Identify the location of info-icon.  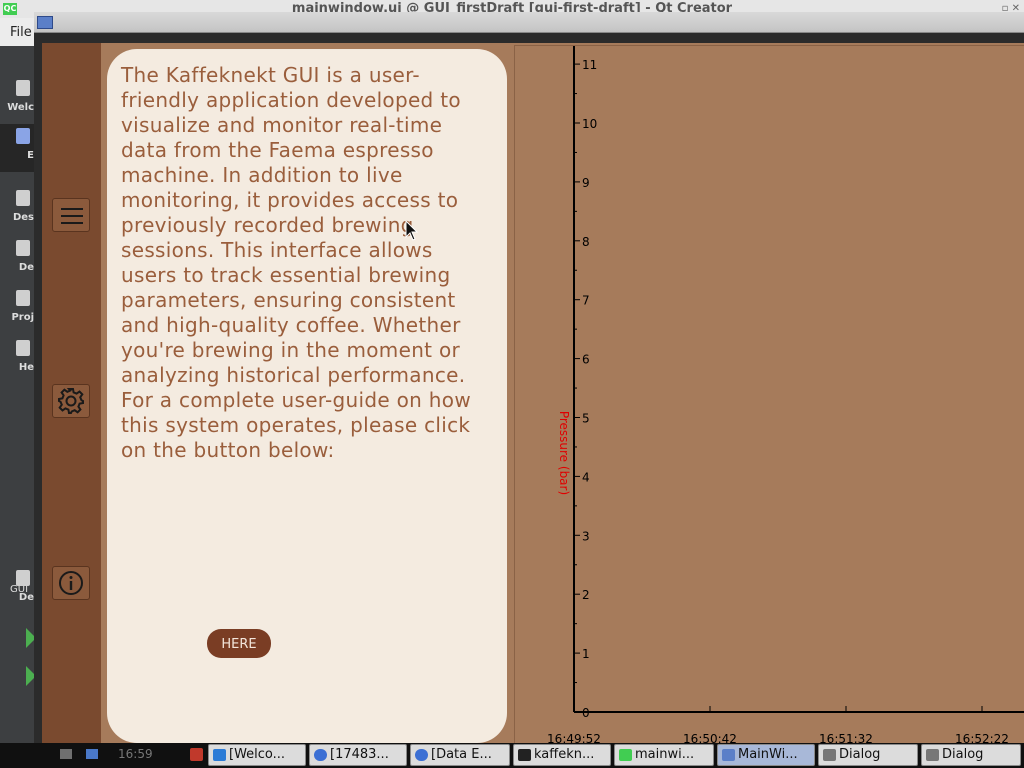
(71, 583).